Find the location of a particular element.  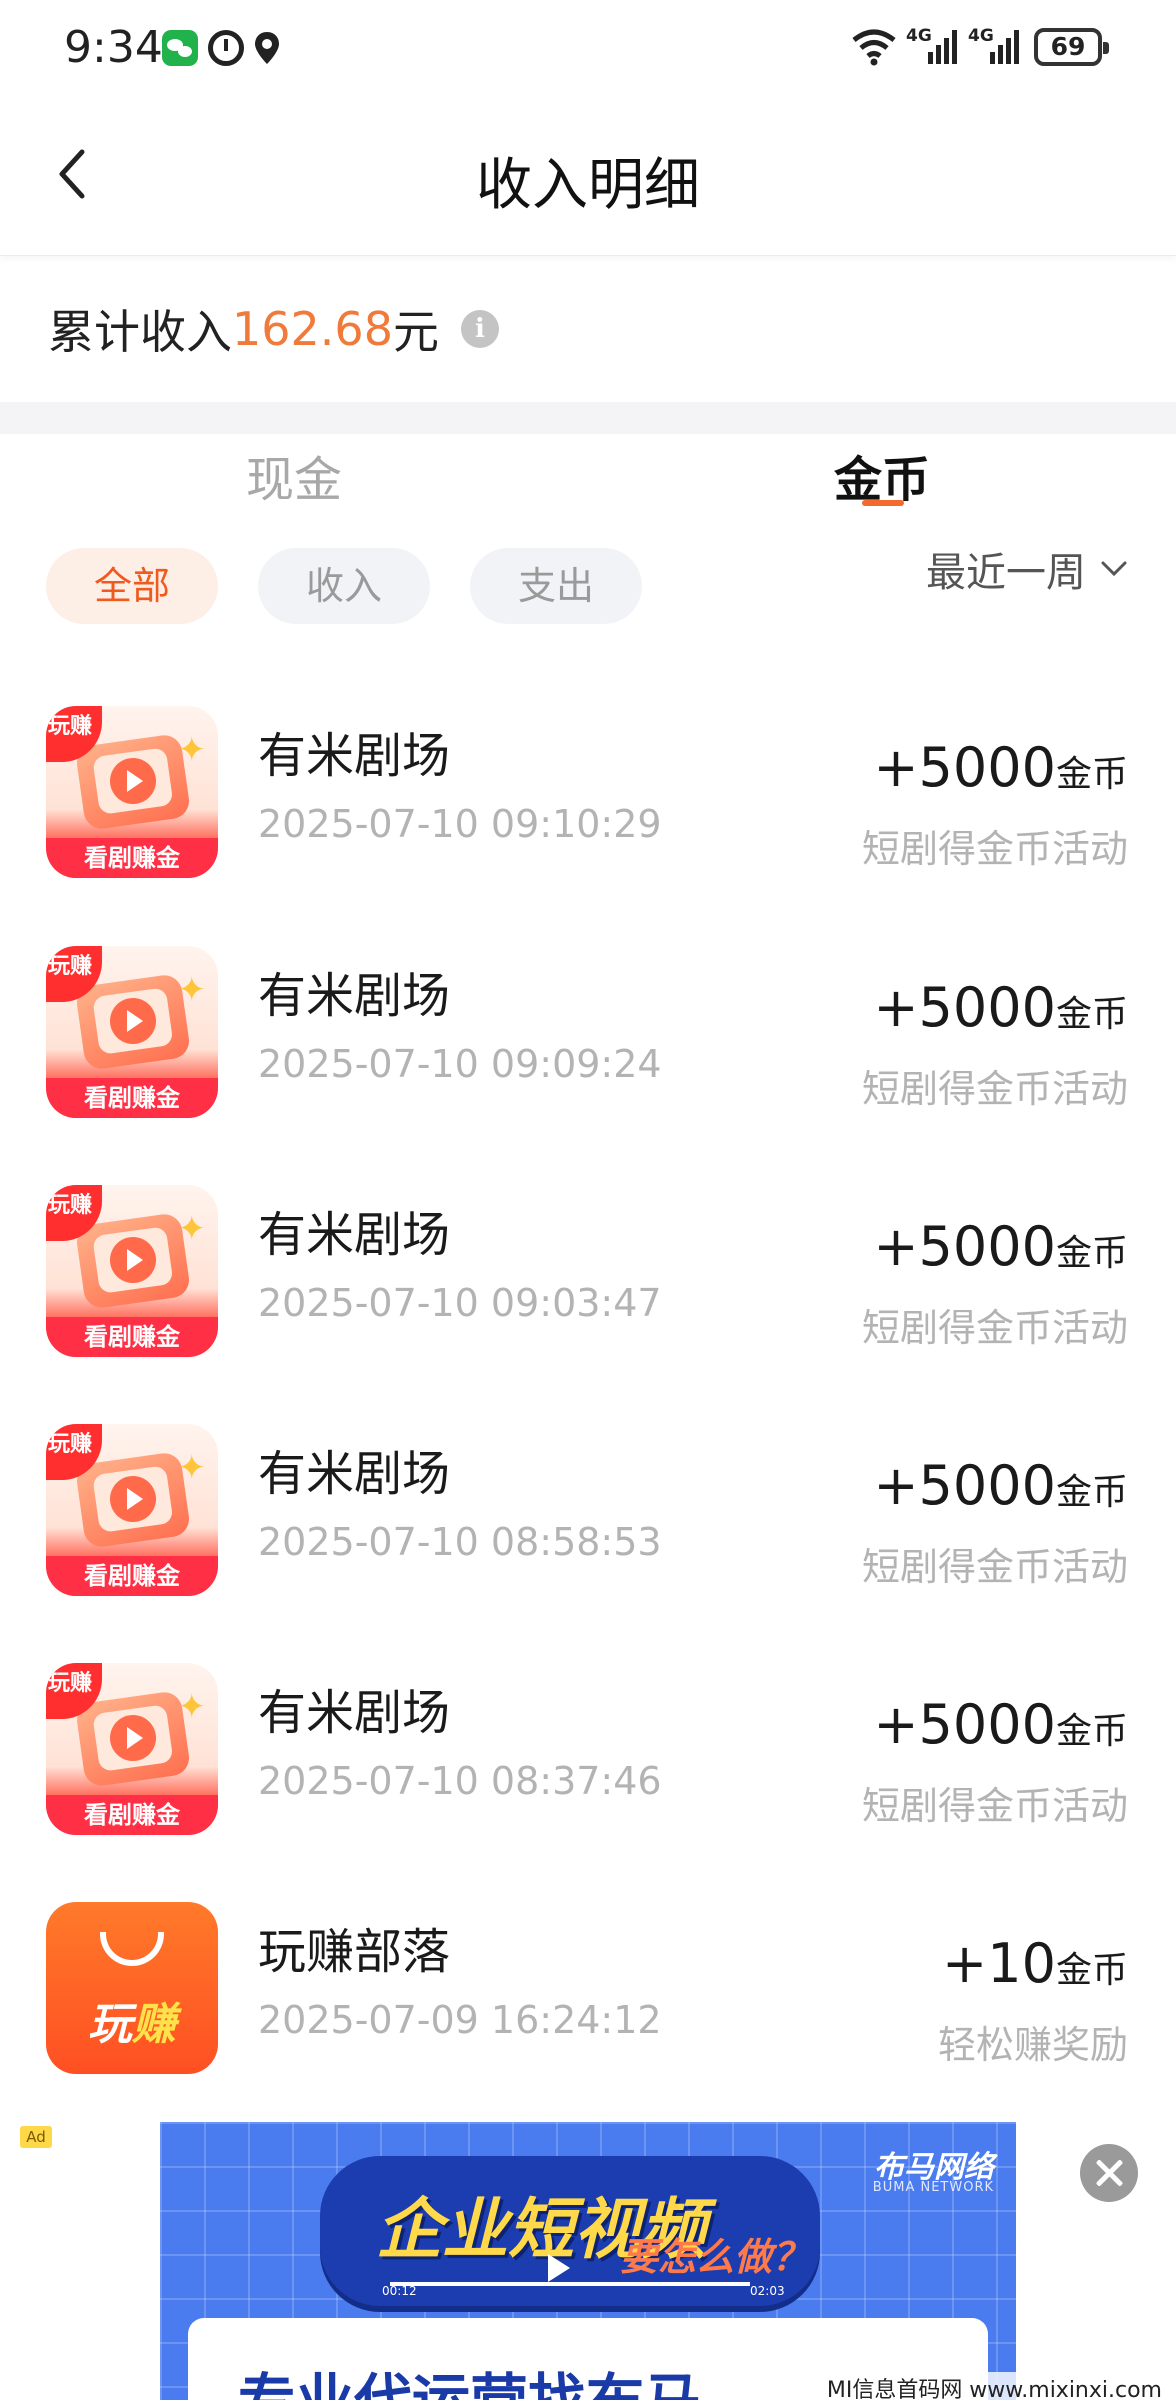

record-time: 2025-07-10 09:03:47 is located at coordinates (460, 1303).